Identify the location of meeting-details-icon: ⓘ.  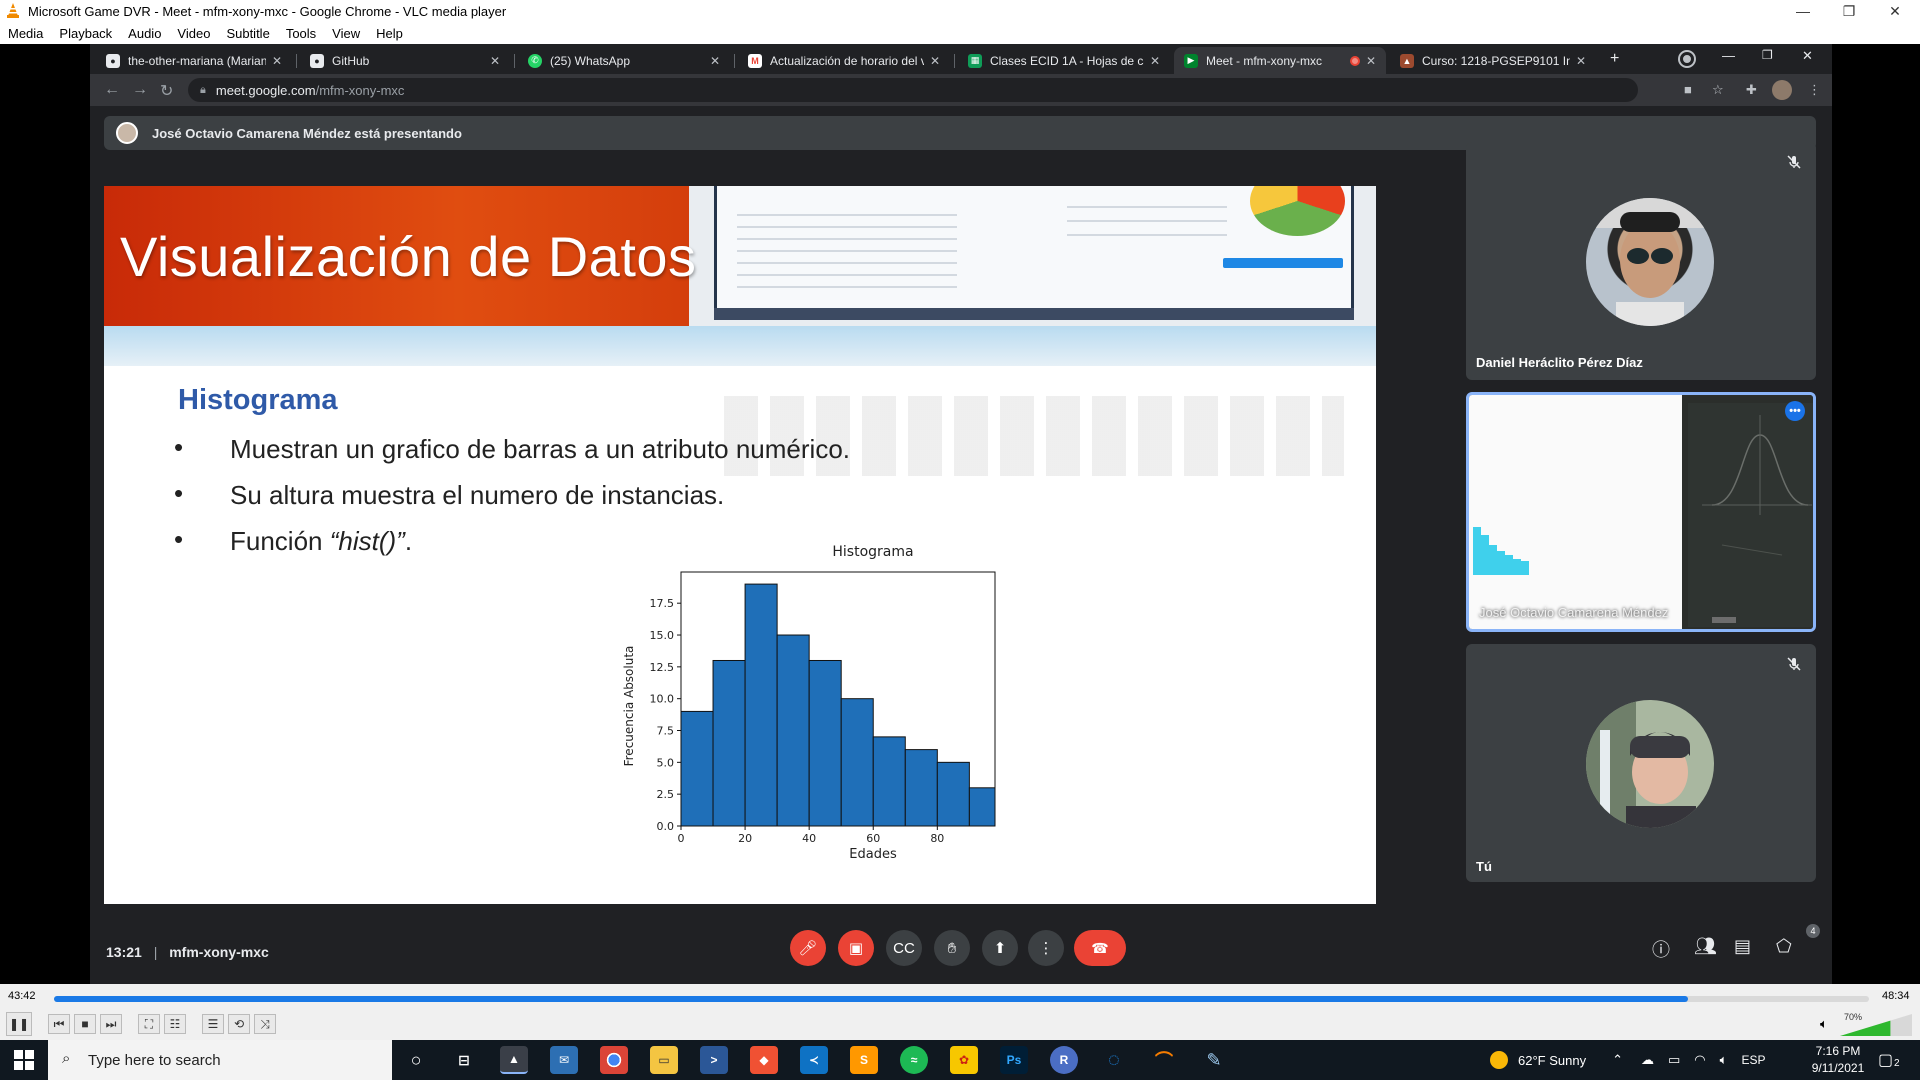
(1661, 949).